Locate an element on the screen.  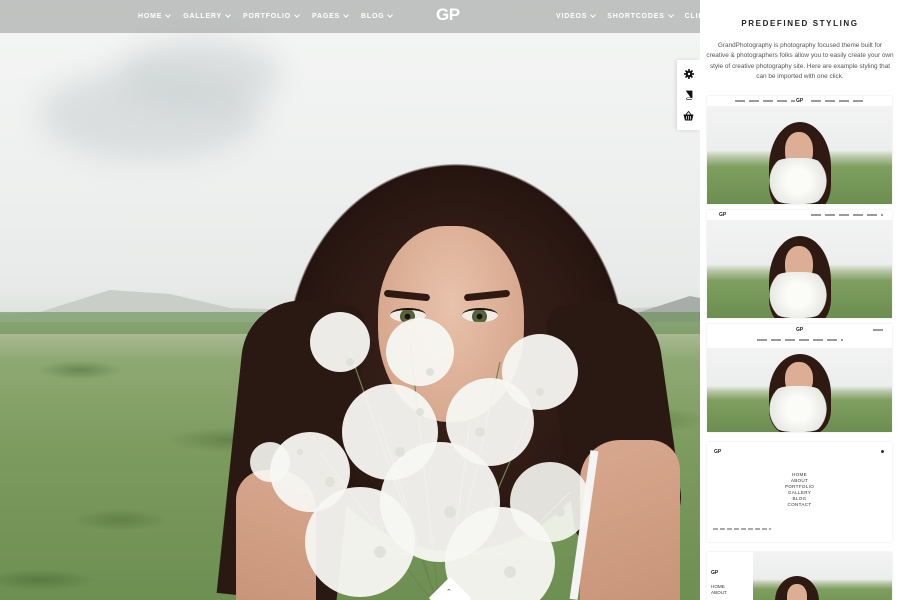
nav-item-videos: VIDEOS is located at coordinates (576, 16).